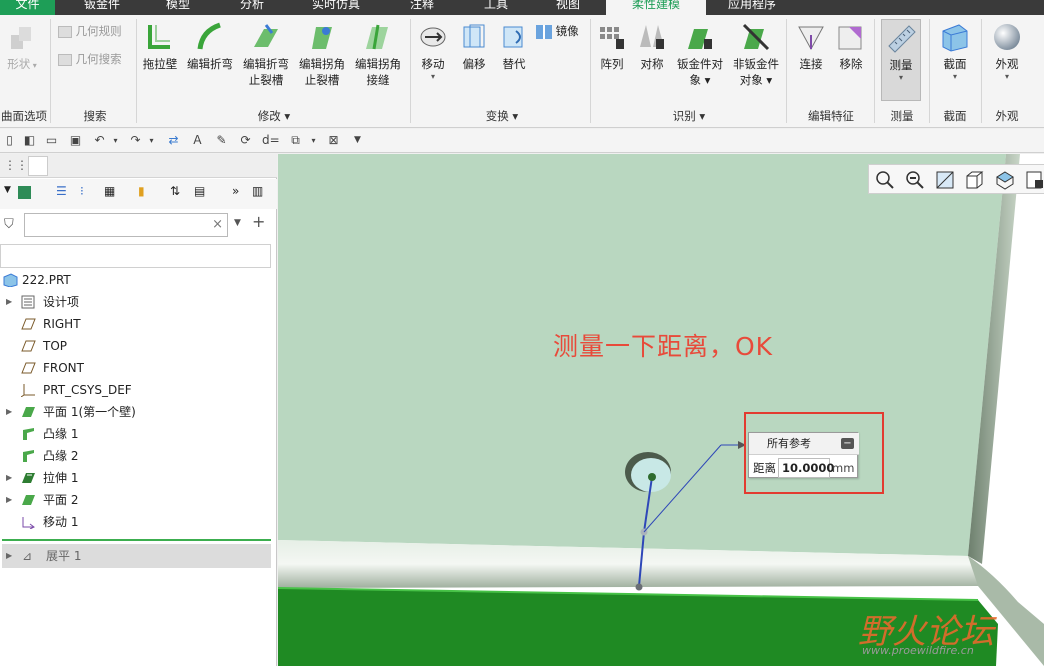 This screenshot has height=666, width=1044. What do you see at coordinates (258, 221) in the screenshot?
I see `add-filter-icon: +` at bounding box center [258, 221].